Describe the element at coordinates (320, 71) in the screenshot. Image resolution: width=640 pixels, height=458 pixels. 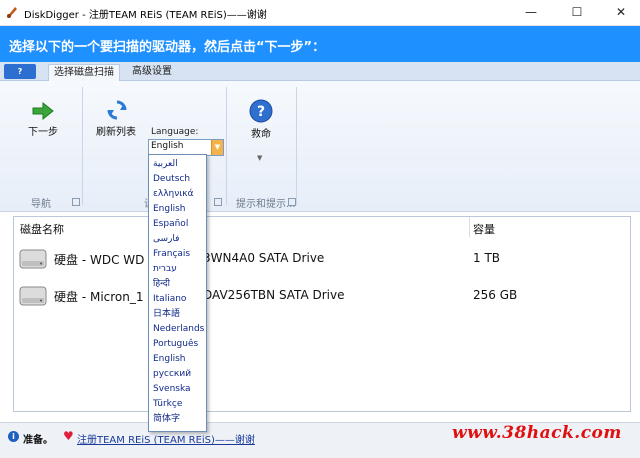
I see `ribbon-tabstrip: ? 选择磁盘扫描 高级设置` at that location.